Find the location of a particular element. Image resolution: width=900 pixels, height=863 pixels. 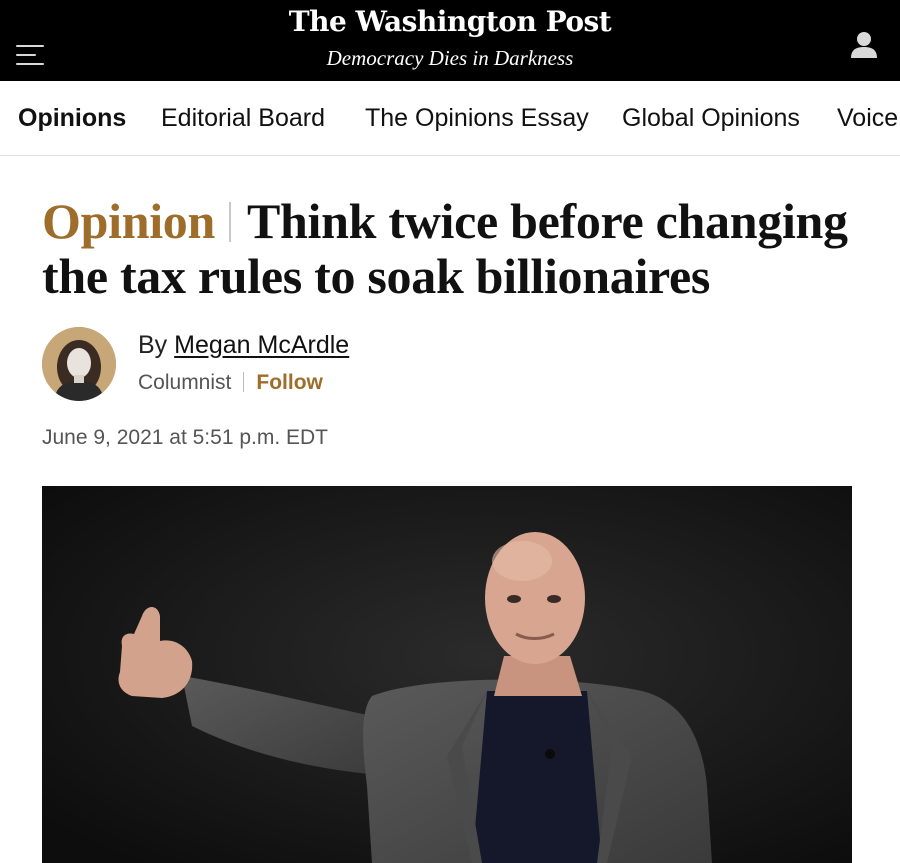

author-link: Megan McArdle is located at coordinates (261, 345).